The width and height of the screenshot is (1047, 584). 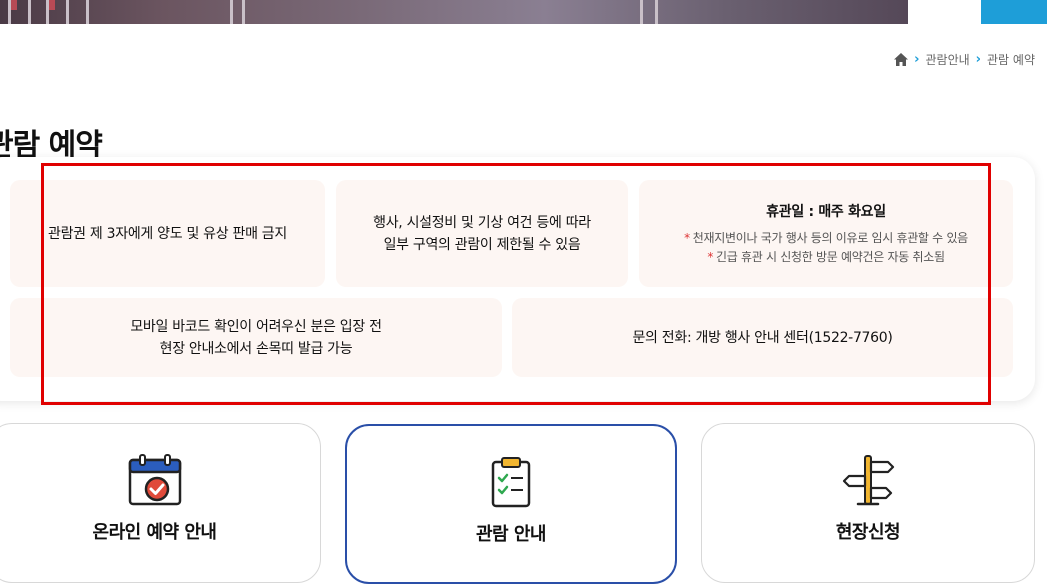 I want to click on top-banner-image, so click(x=454, y=12).